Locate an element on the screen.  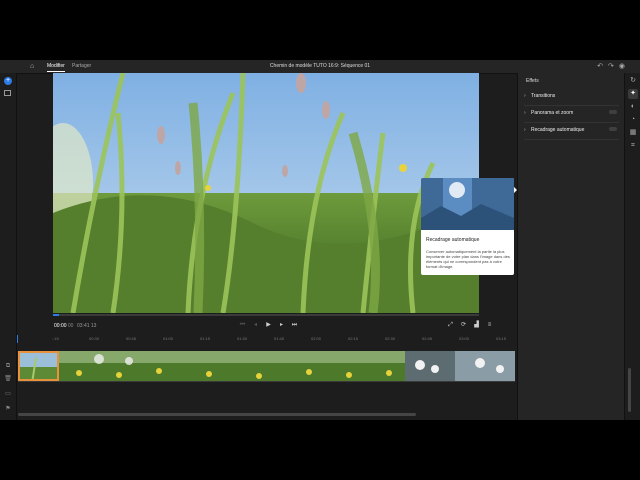
preview-scrubber is located at coordinates (266, 315).